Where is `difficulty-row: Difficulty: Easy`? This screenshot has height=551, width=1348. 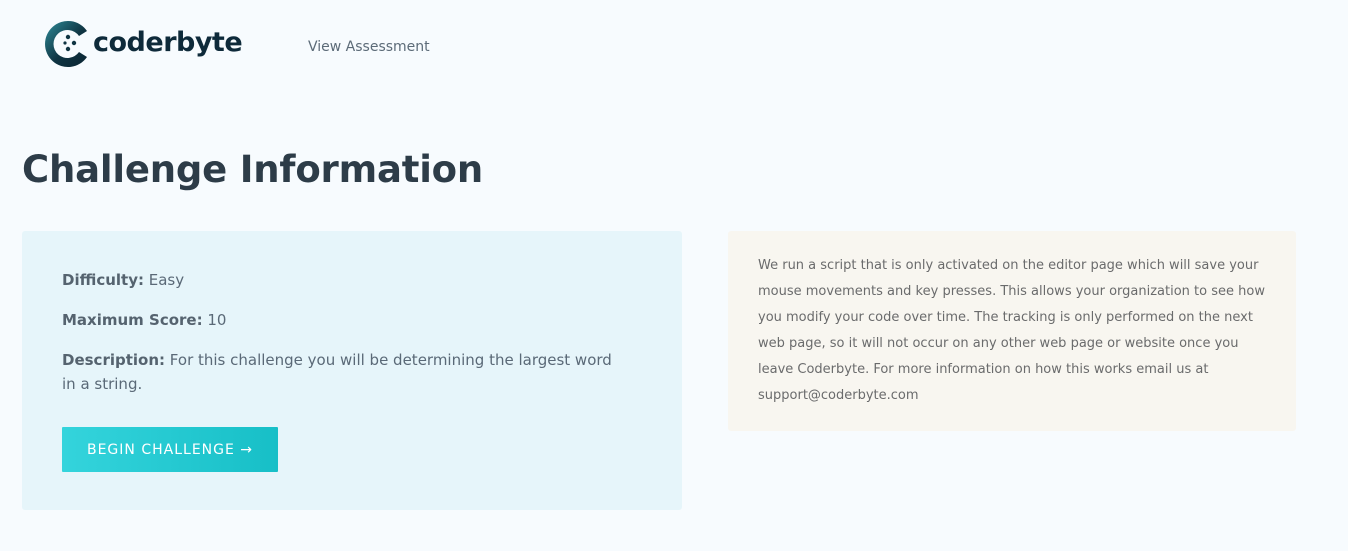 difficulty-row: Difficulty: Easy is located at coordinates (342, 280).